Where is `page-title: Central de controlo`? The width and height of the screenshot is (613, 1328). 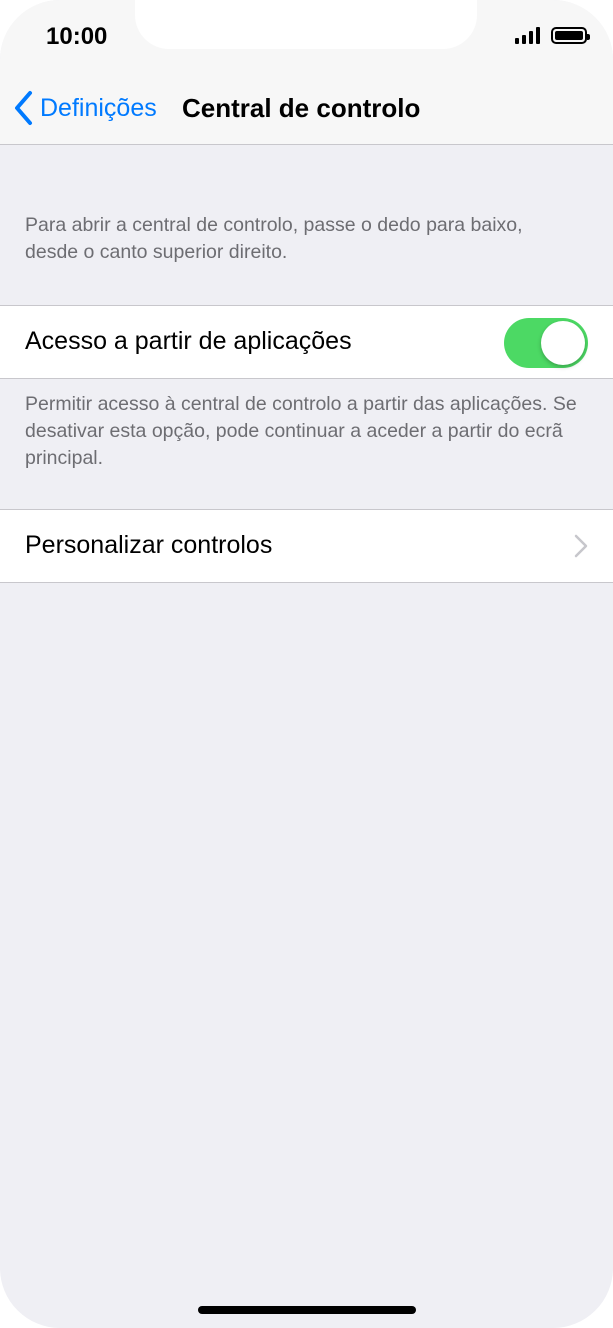 page-title: Central de controlo is located at coordinates (301, 108).